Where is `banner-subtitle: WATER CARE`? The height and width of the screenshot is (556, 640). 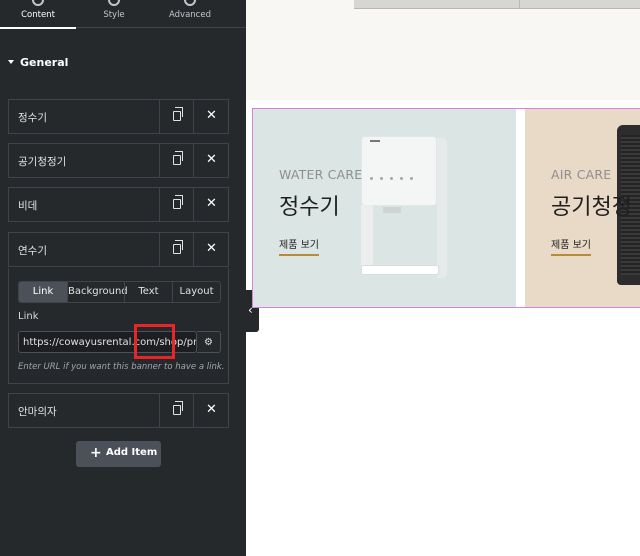 banner-subtitle: WATER CARE is located at coordinates (321, 174).